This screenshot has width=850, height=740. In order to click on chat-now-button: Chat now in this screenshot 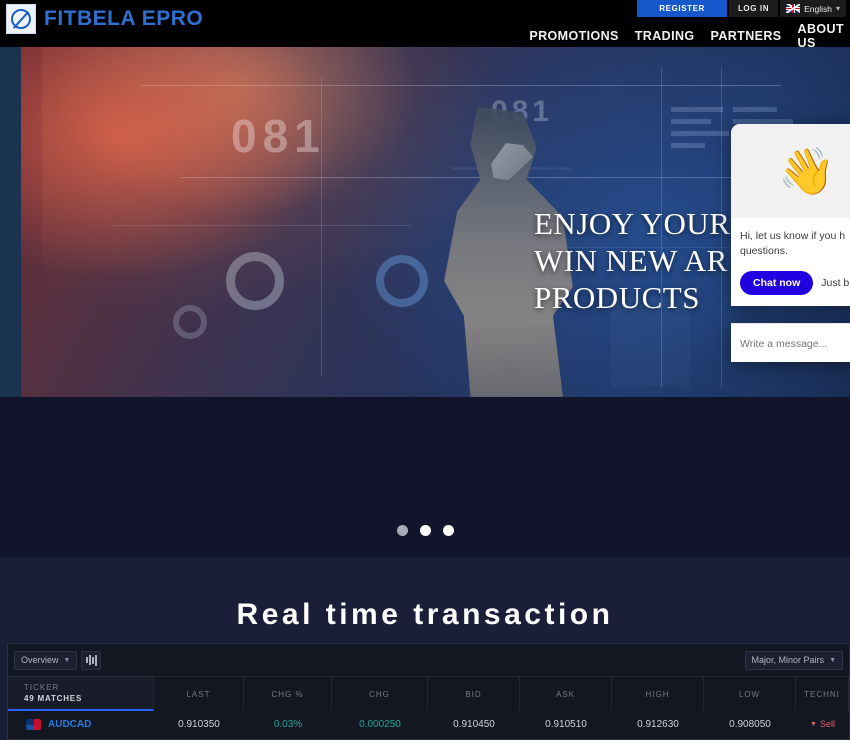, I will do `click(777, 283)`.